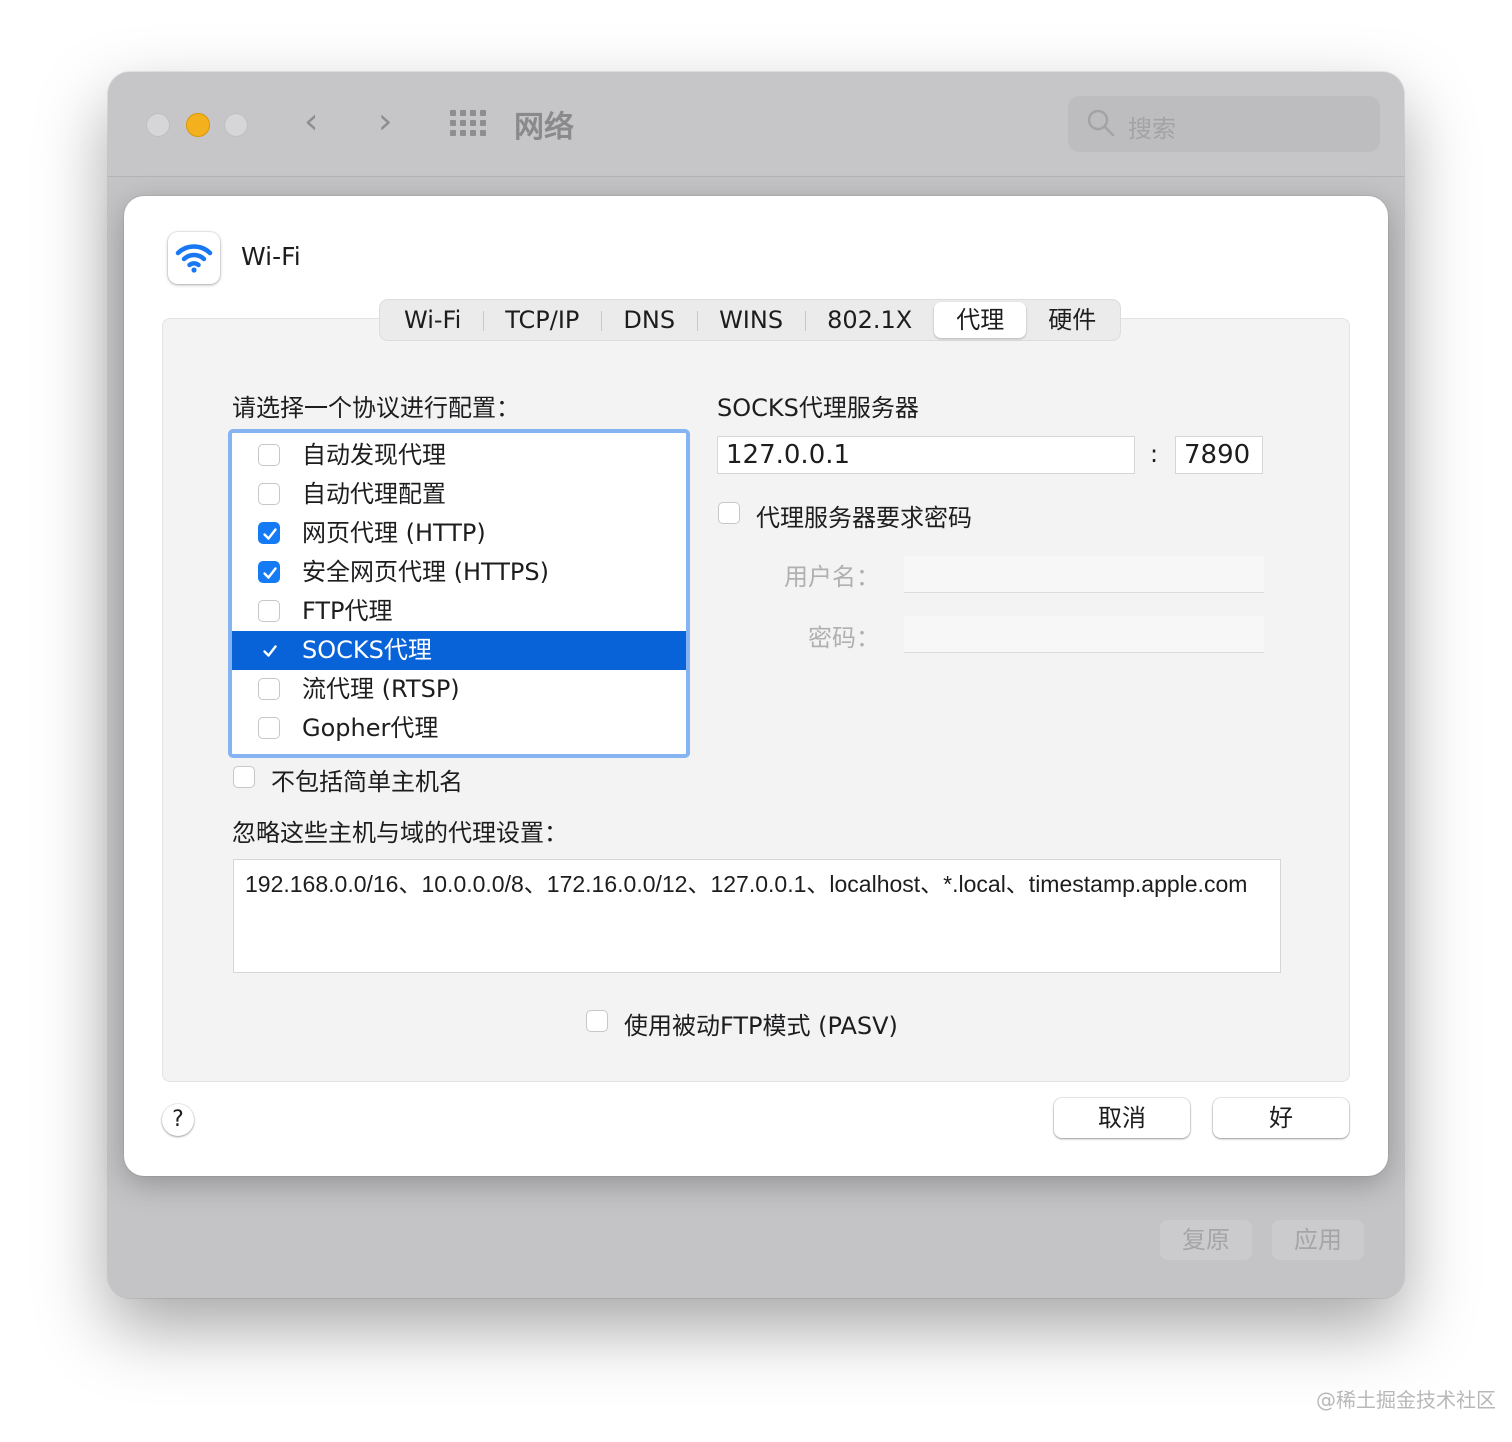  Describe the element at coordinates (542, 320) in the screenshot. I see `tab-tcpip: TCP/IP` at that location.